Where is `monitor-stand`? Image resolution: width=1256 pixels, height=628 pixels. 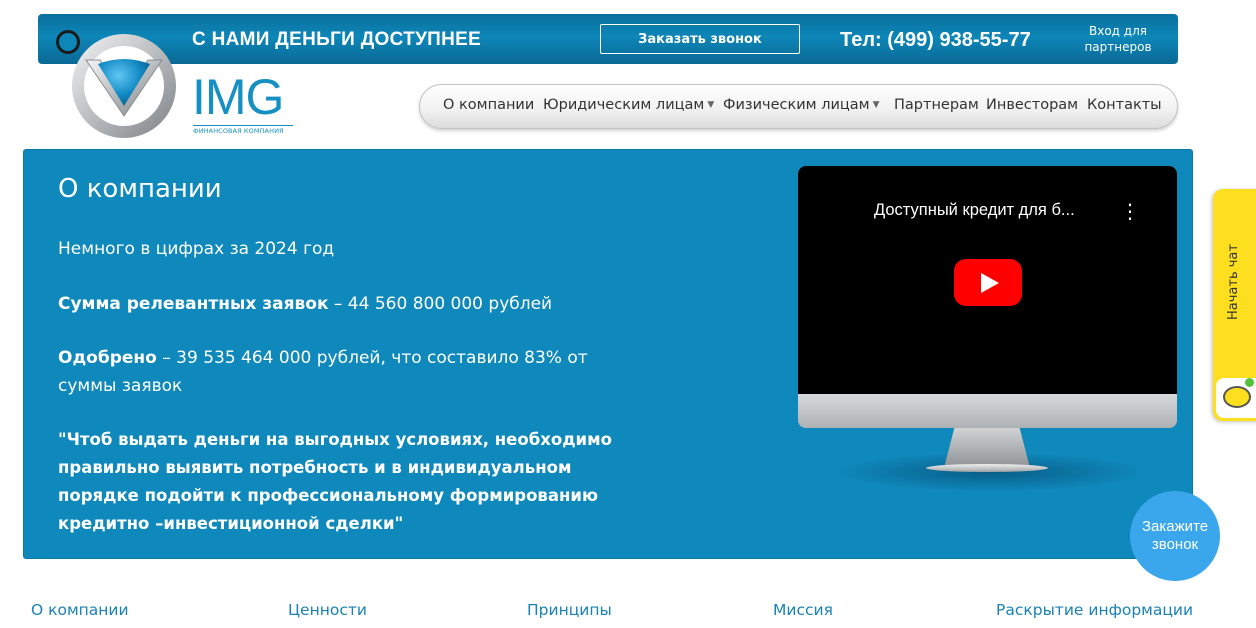 monitor-stand is located at coordinates (987, 448).